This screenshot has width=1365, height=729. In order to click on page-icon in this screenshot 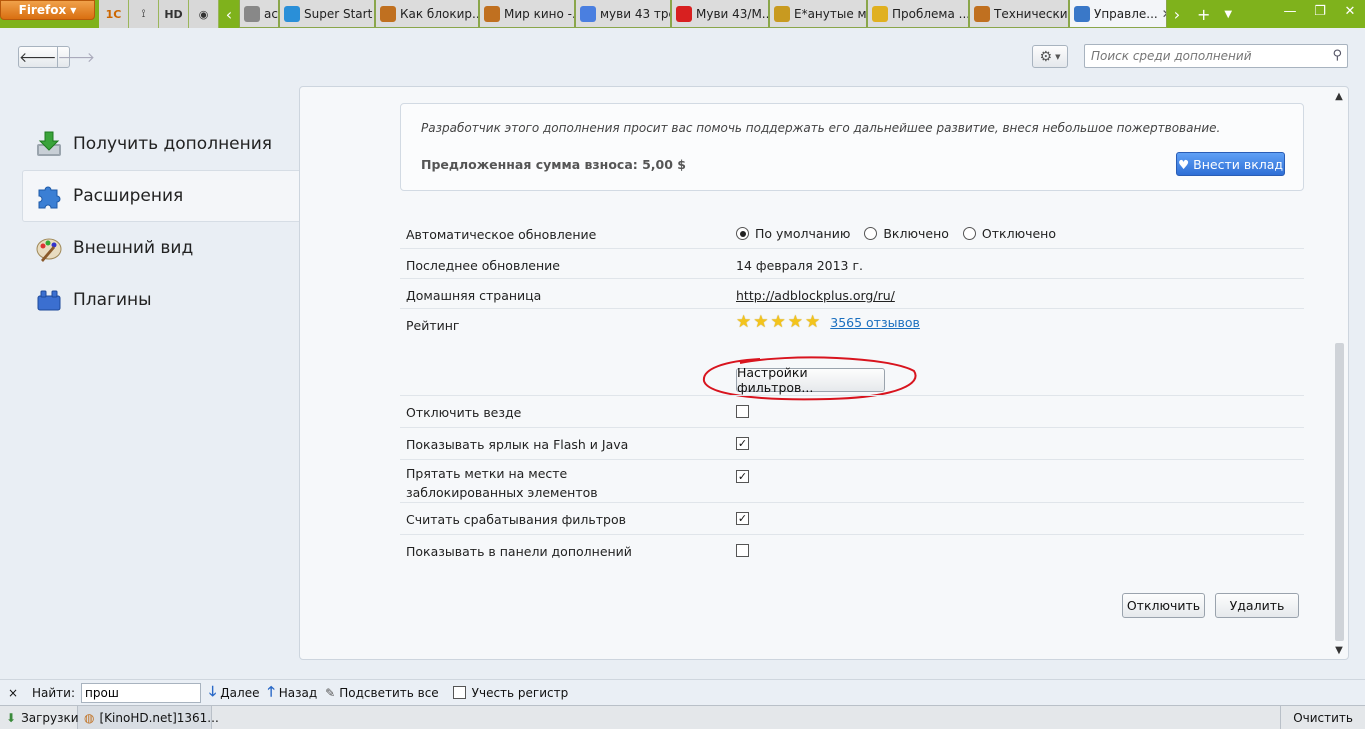, I will do `click(252, 13)`.